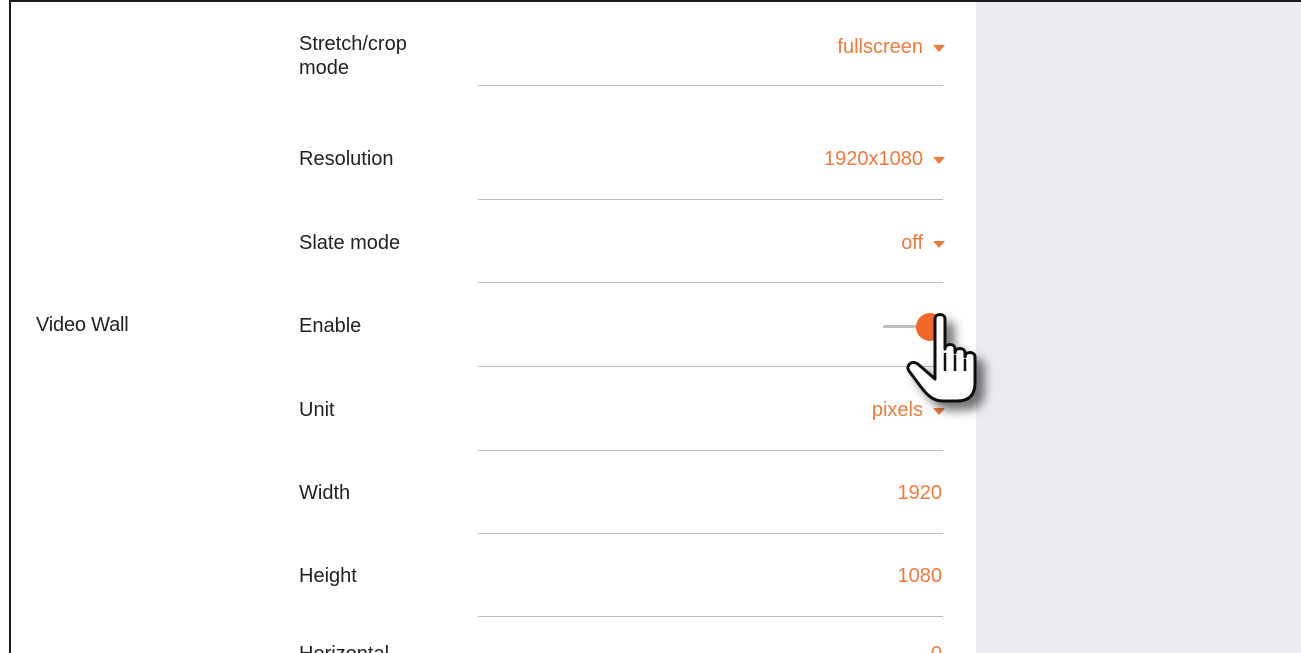 This screenshot has width=1301, height=653. Describe the element at coordinates (350, 243) in the screenshot. I see `setting-label-slate-mode: Slate mode` at that location.